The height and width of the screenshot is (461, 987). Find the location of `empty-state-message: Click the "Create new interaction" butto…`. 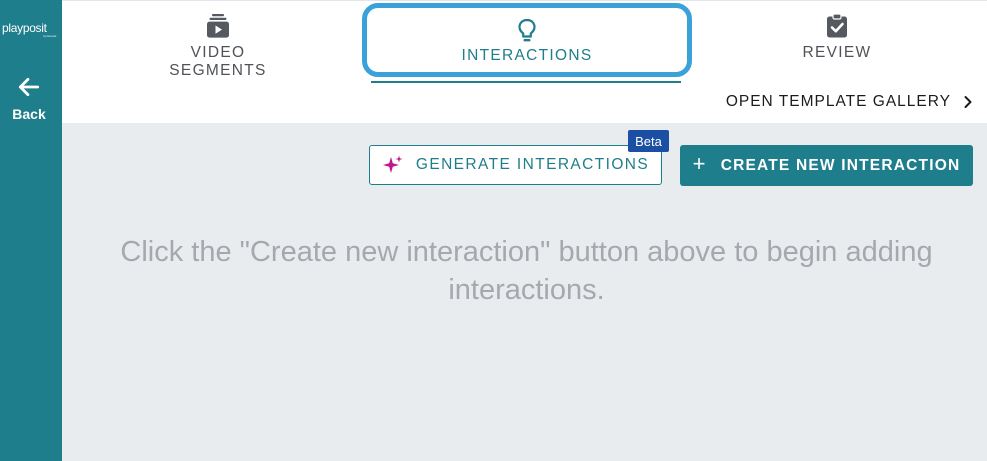

empty-state-message: Click the "Create new interaction" butto… is located at coordinates (526, 271).